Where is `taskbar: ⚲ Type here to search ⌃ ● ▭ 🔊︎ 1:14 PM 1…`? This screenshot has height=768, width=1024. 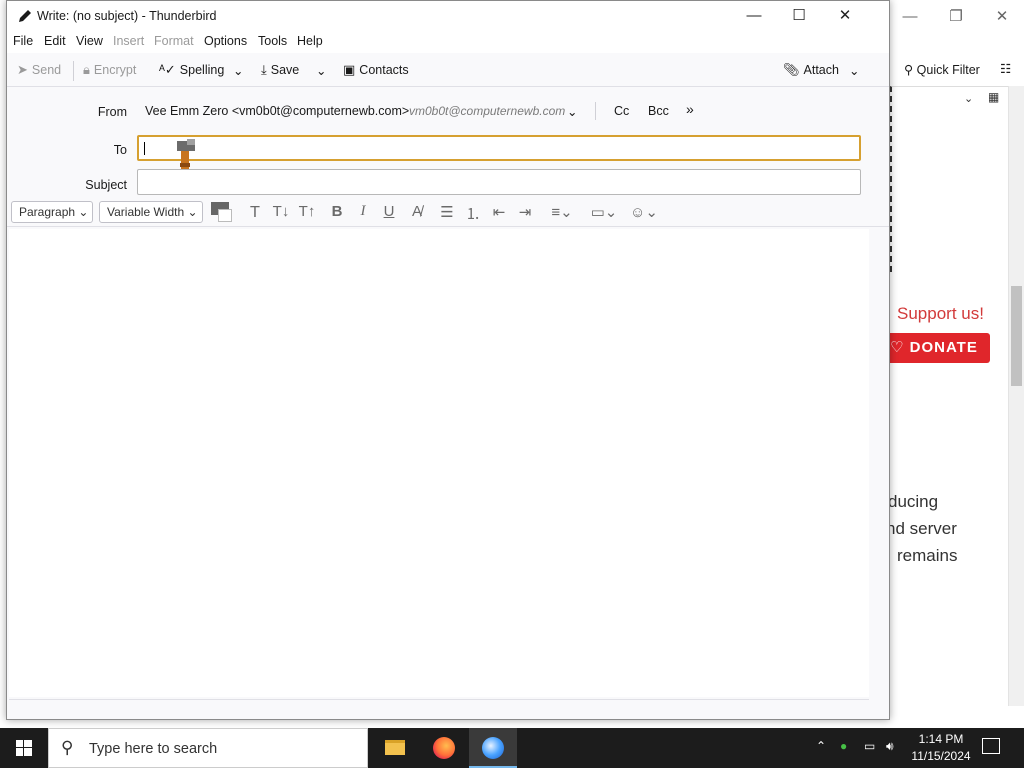 taskbar: ⚲ Type here to search ⌃ ● ▭ 🔊︎ 1:14 PM 1… is located at coordinates (512, 748).